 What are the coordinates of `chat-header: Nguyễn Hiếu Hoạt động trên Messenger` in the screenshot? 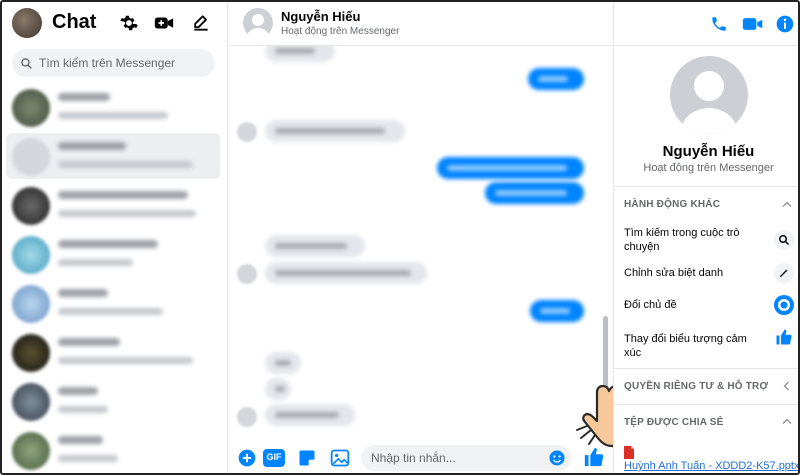 It's located at (421, 24).